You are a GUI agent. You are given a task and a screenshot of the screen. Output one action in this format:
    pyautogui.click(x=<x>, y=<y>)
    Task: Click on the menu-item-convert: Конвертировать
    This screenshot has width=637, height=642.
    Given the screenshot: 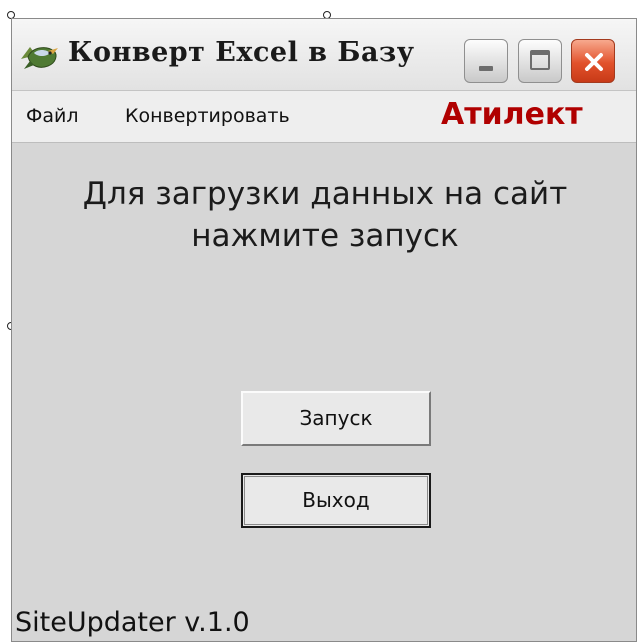 What is the action you would take?
    pyautogui.click(x=207, y=116)
    